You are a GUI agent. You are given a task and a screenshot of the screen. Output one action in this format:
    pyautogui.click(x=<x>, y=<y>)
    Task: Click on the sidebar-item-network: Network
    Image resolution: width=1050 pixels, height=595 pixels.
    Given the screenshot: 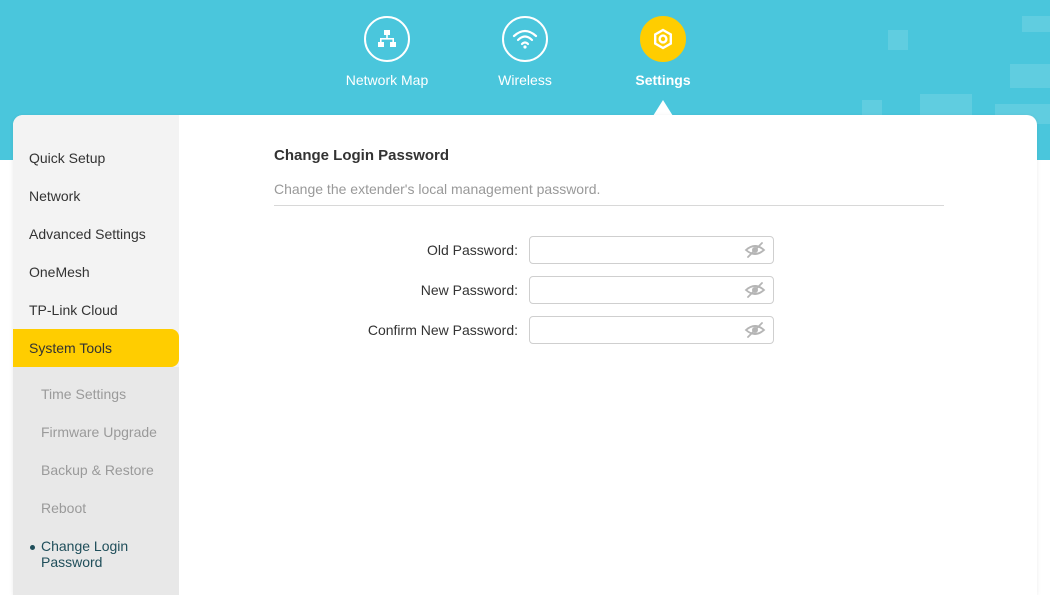 What is the action you would take?
    pyautogui.click(x=96, y=196)
    